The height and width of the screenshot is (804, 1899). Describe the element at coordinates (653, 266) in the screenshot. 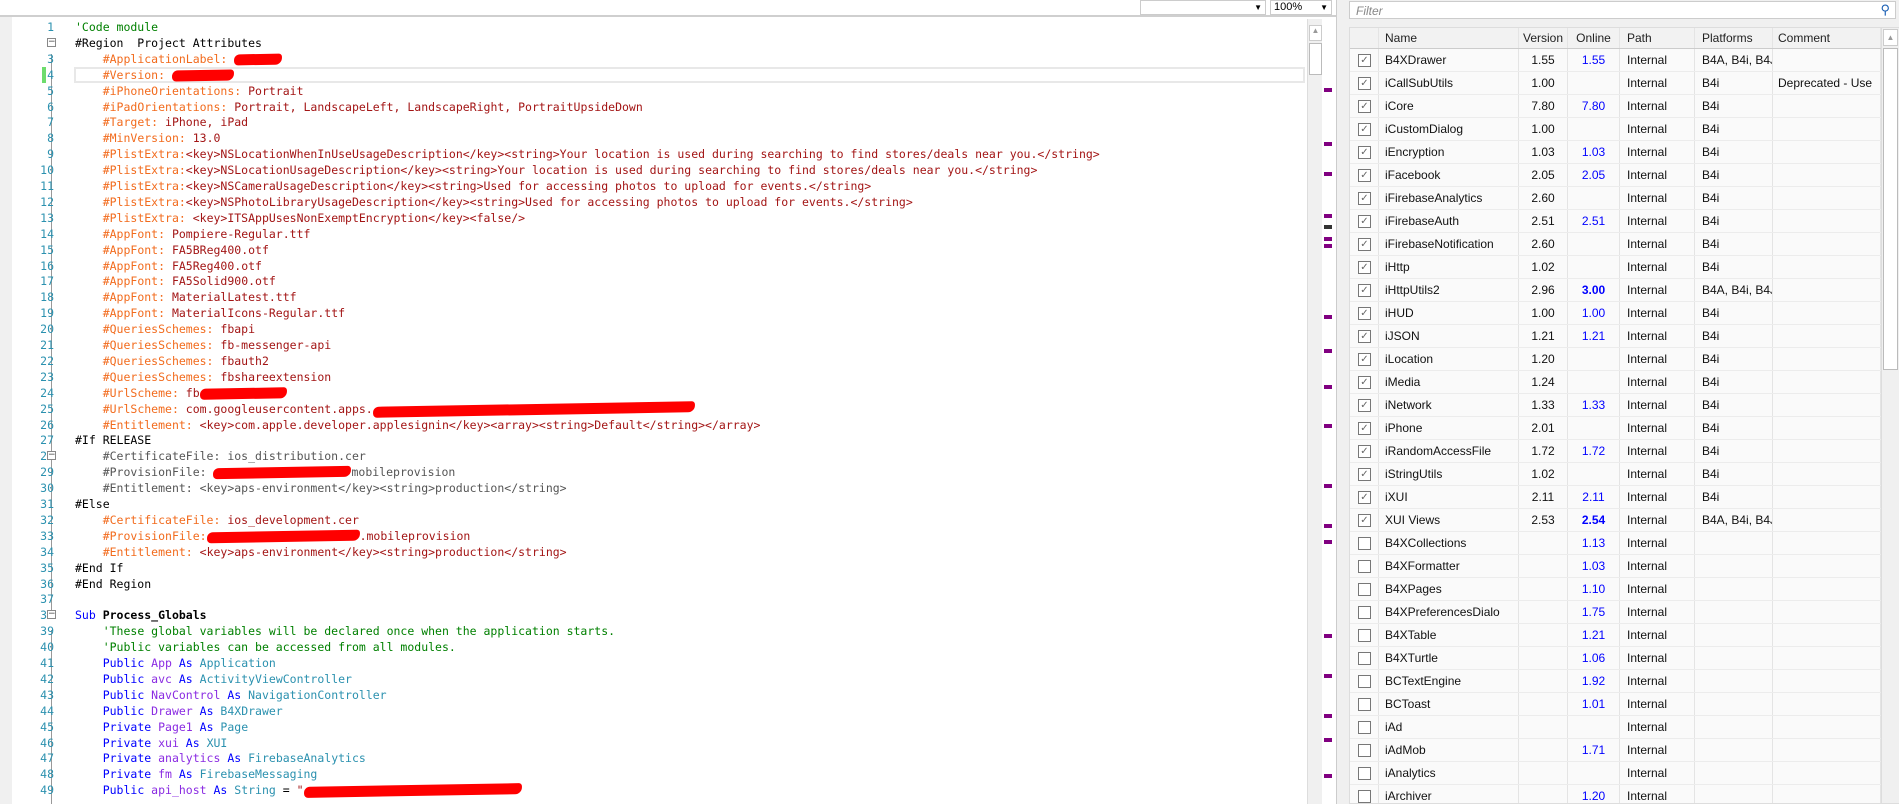

I see `code-line: 16 #AppFont: FA5Reg400.otf` at that location.